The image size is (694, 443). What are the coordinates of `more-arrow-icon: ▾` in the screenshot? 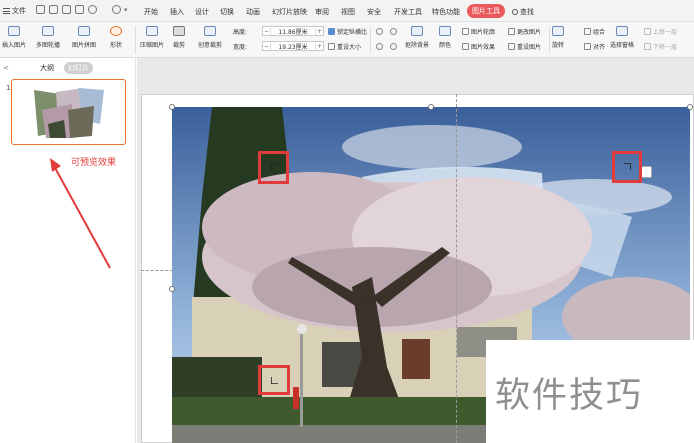 It's located at (128, 10).